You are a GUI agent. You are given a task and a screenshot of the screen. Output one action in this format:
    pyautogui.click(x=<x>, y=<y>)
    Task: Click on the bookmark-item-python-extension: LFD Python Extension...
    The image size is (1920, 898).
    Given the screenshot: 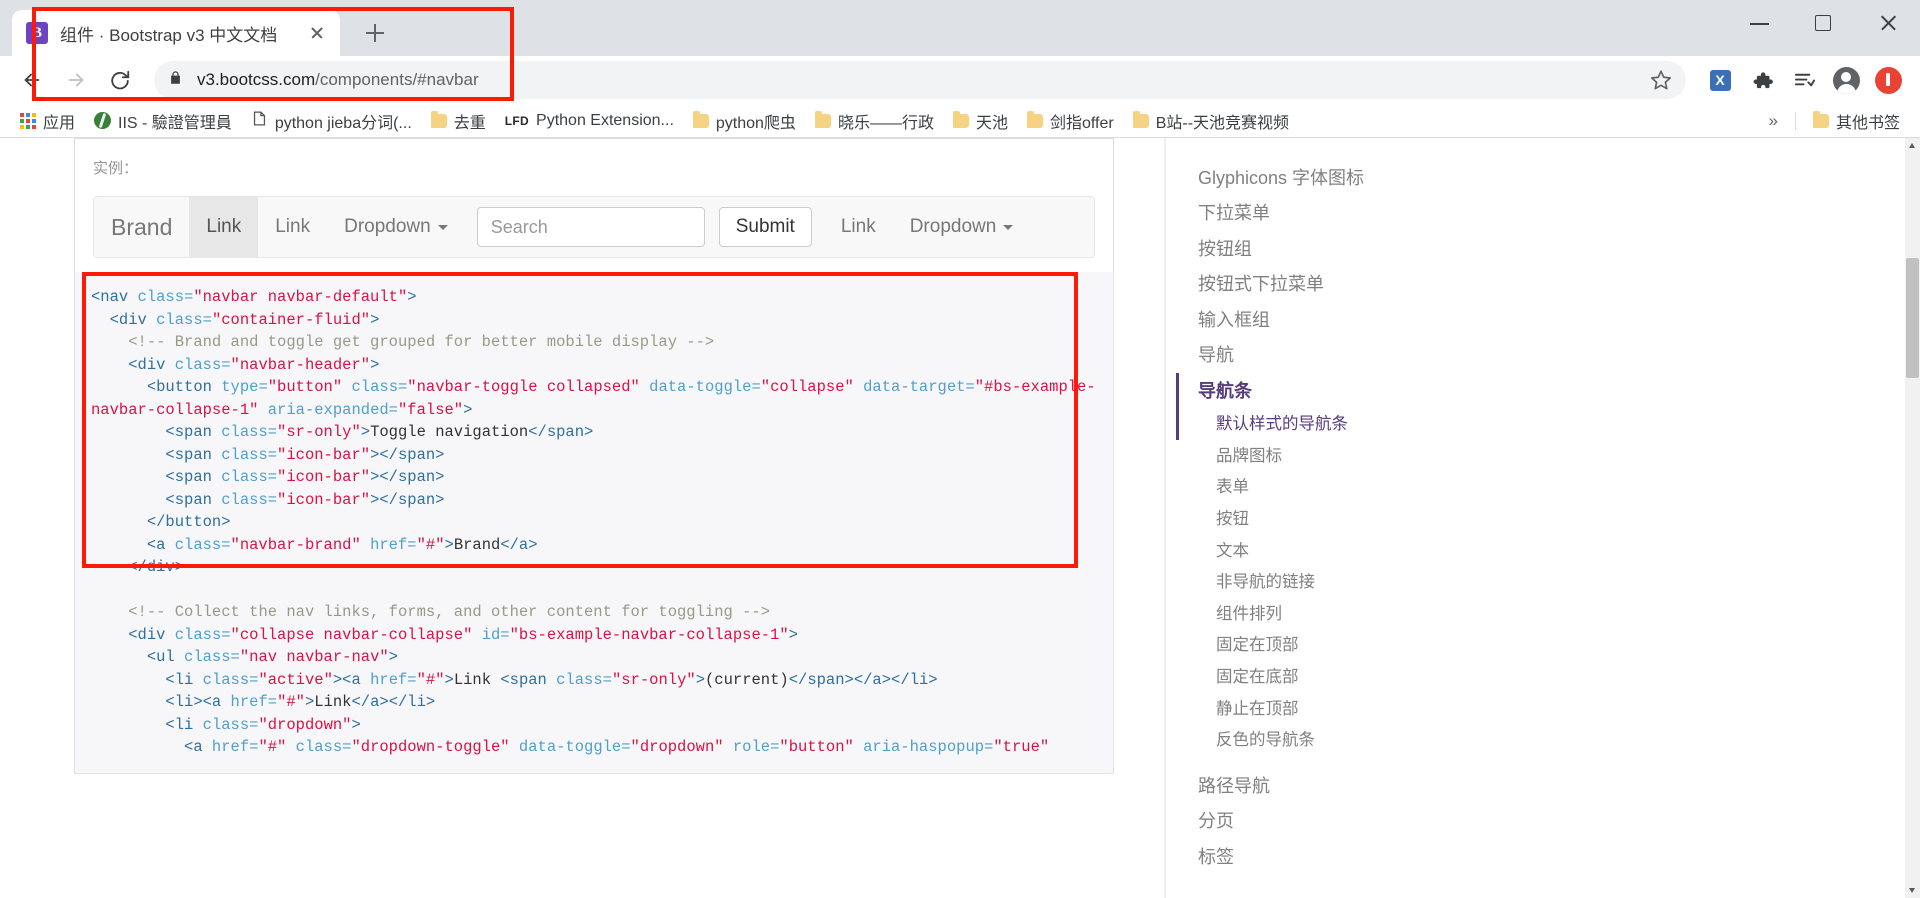 What is the action you would take?
    pyautogui.click(x=589, y=121)
    